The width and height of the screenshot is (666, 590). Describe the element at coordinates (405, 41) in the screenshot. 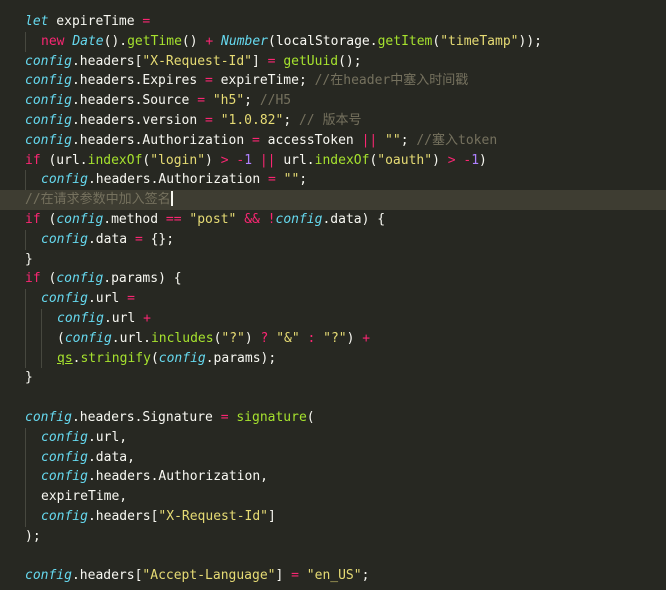

I see `code-token: getItem` at that location.